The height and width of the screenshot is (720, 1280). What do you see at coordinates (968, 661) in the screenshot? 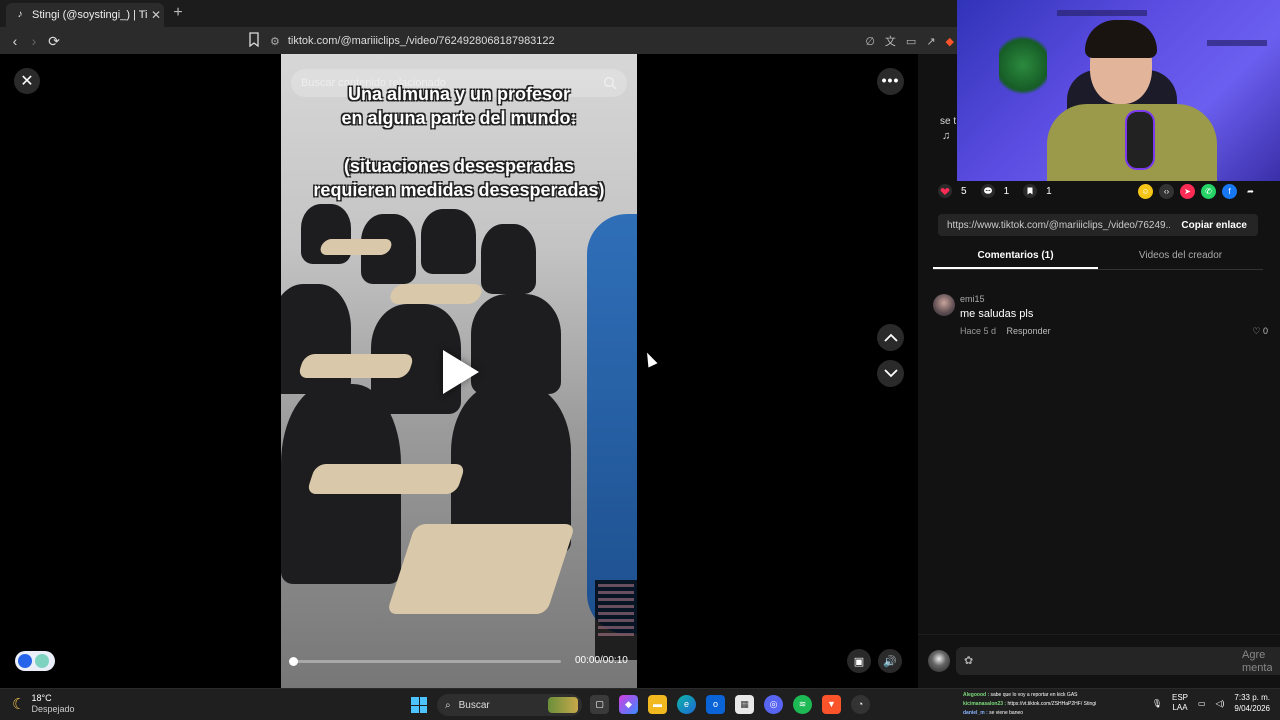
I see `sticker-icon: ✿` at bounding box center [968, 661].